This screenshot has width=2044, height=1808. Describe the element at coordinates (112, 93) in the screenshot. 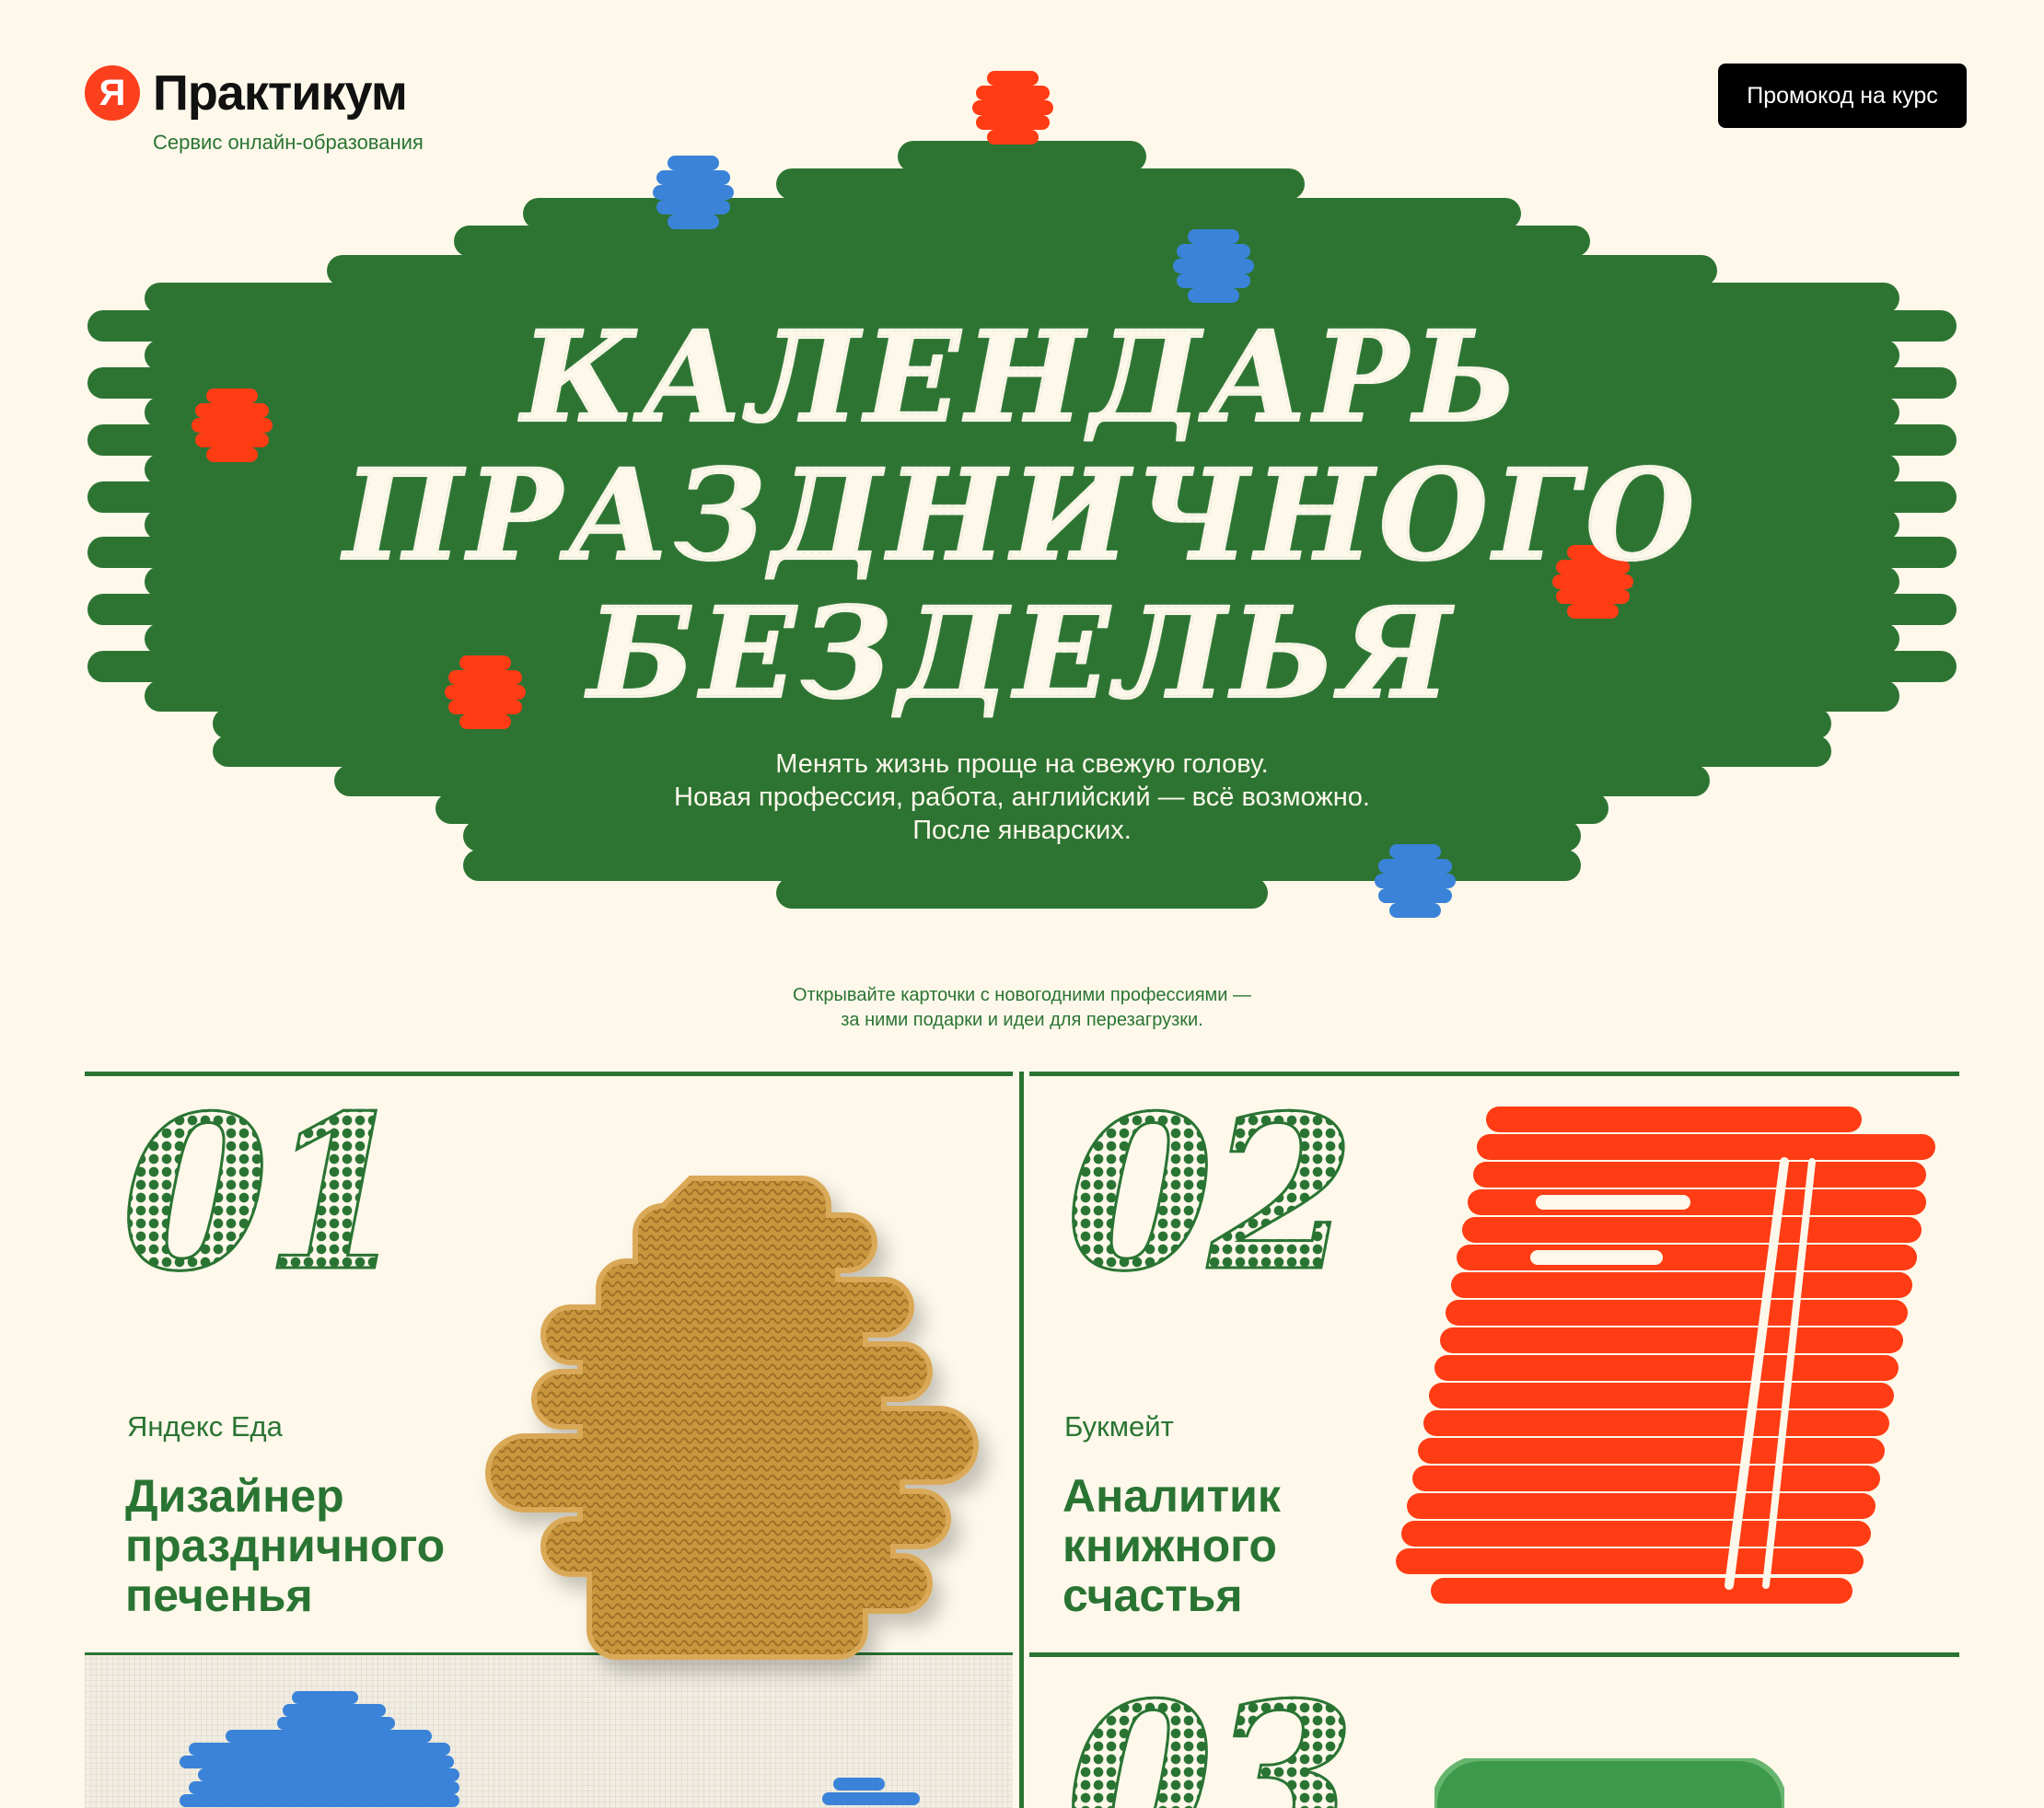

I see `yandex-logo-icon: Я` at that location.